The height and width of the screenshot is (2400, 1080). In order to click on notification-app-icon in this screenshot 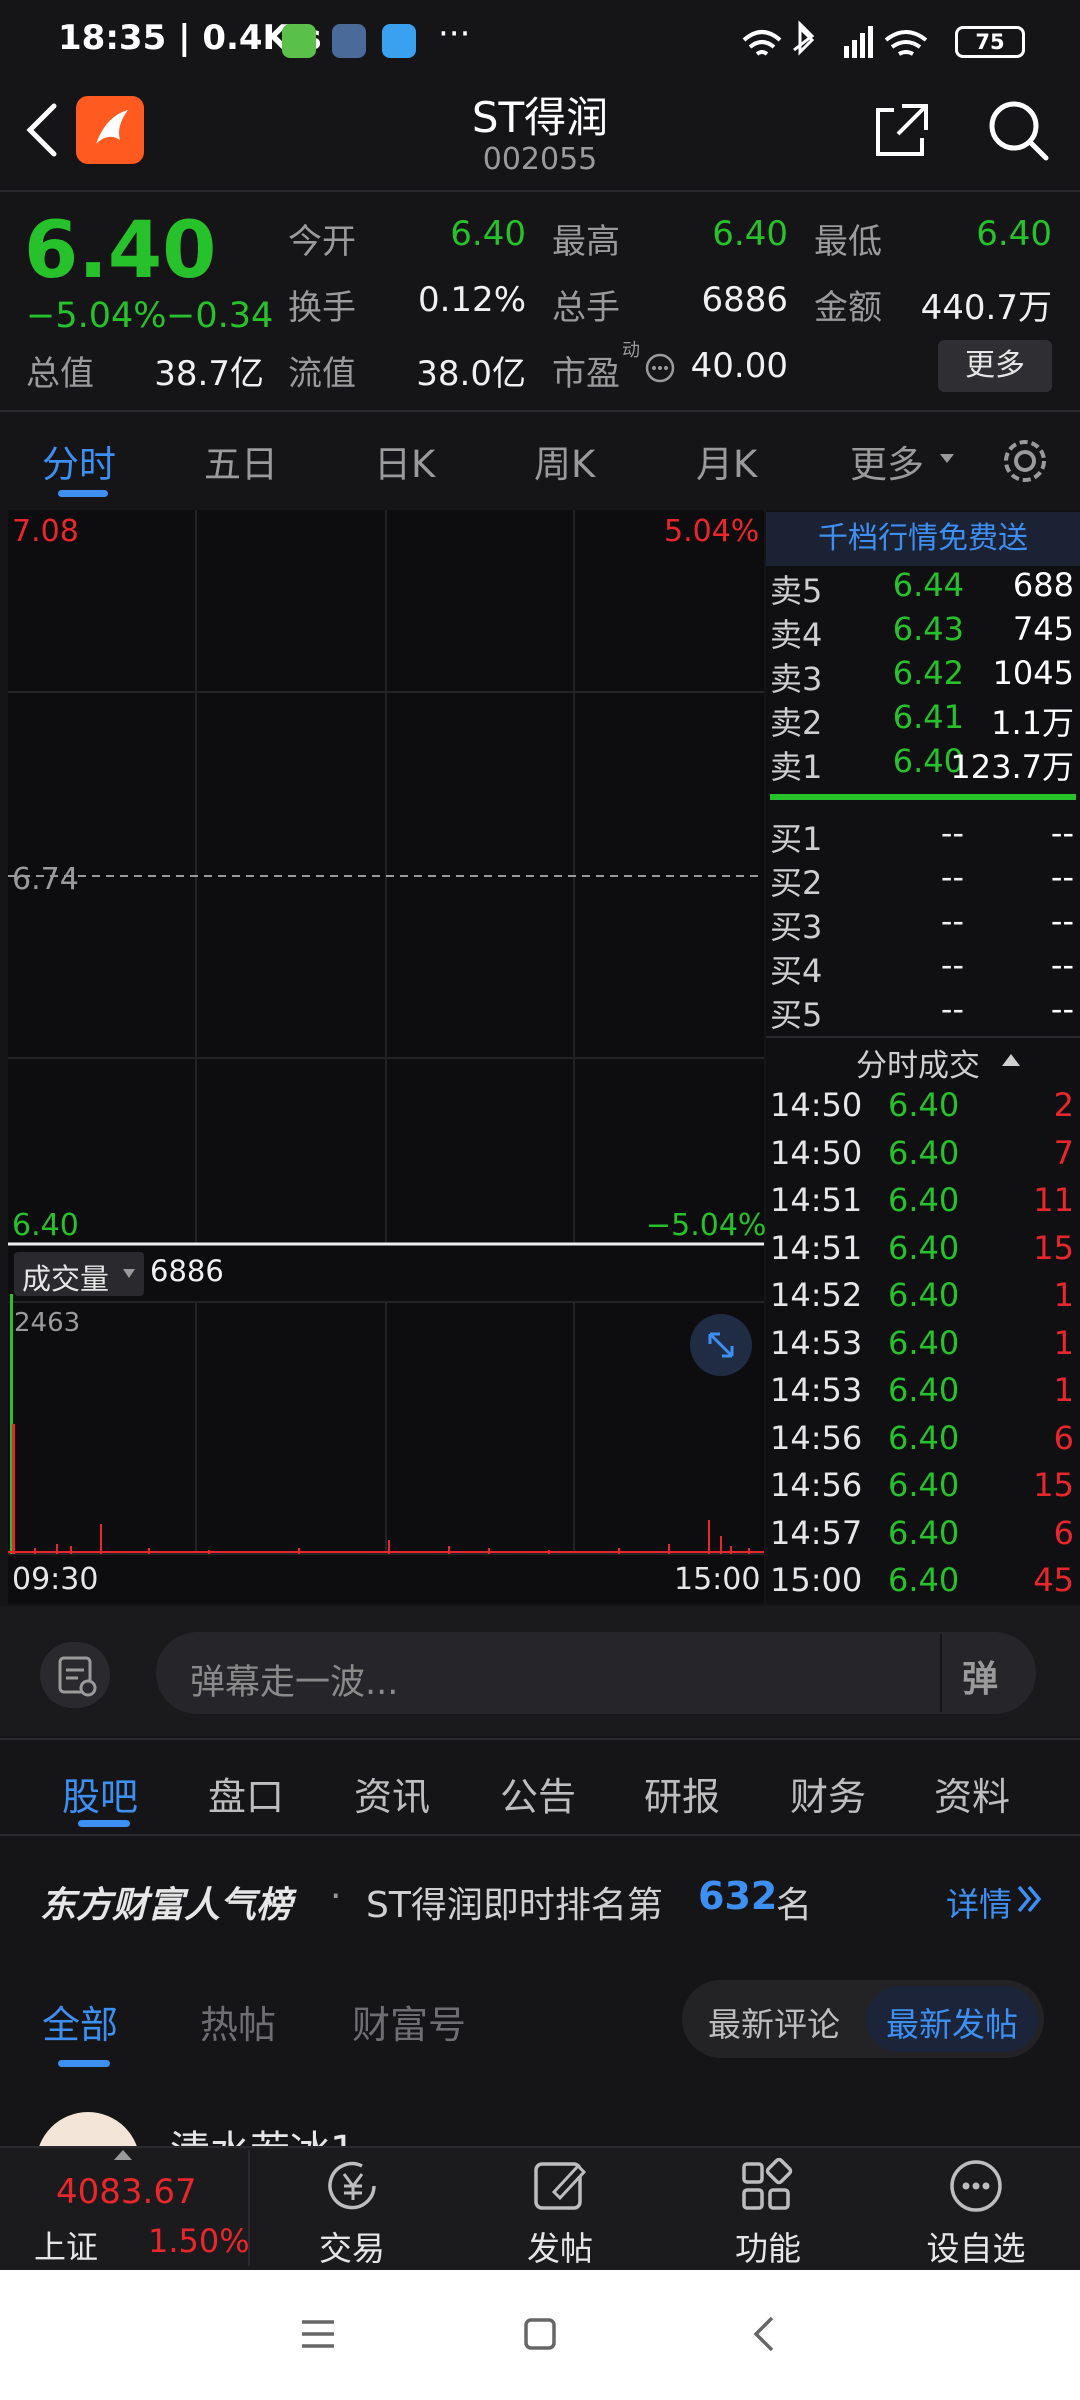, I will do `click(299, 41)`.